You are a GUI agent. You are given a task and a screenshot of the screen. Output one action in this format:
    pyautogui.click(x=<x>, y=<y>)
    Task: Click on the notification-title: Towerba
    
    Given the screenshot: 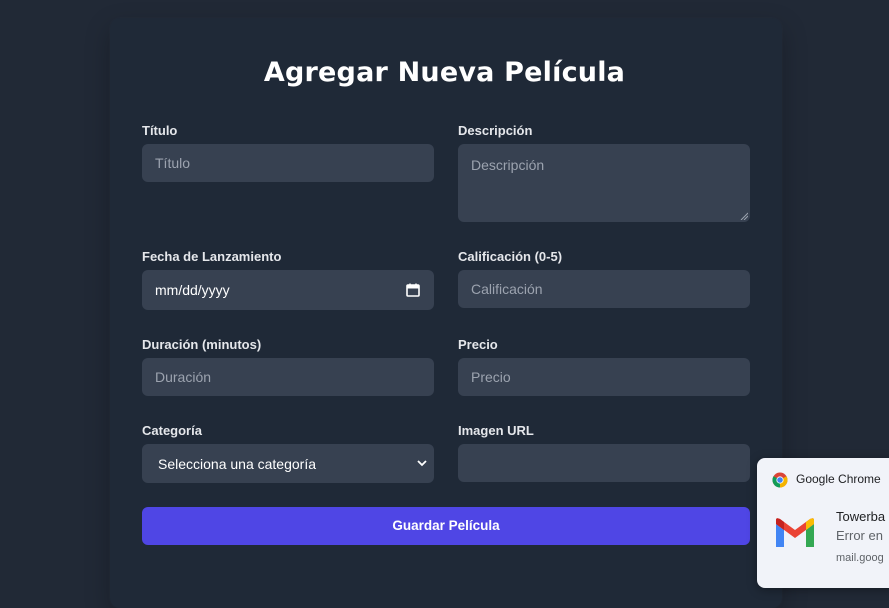 What is the action you would take?
    pyautogui.click(x=861, y=516)
    